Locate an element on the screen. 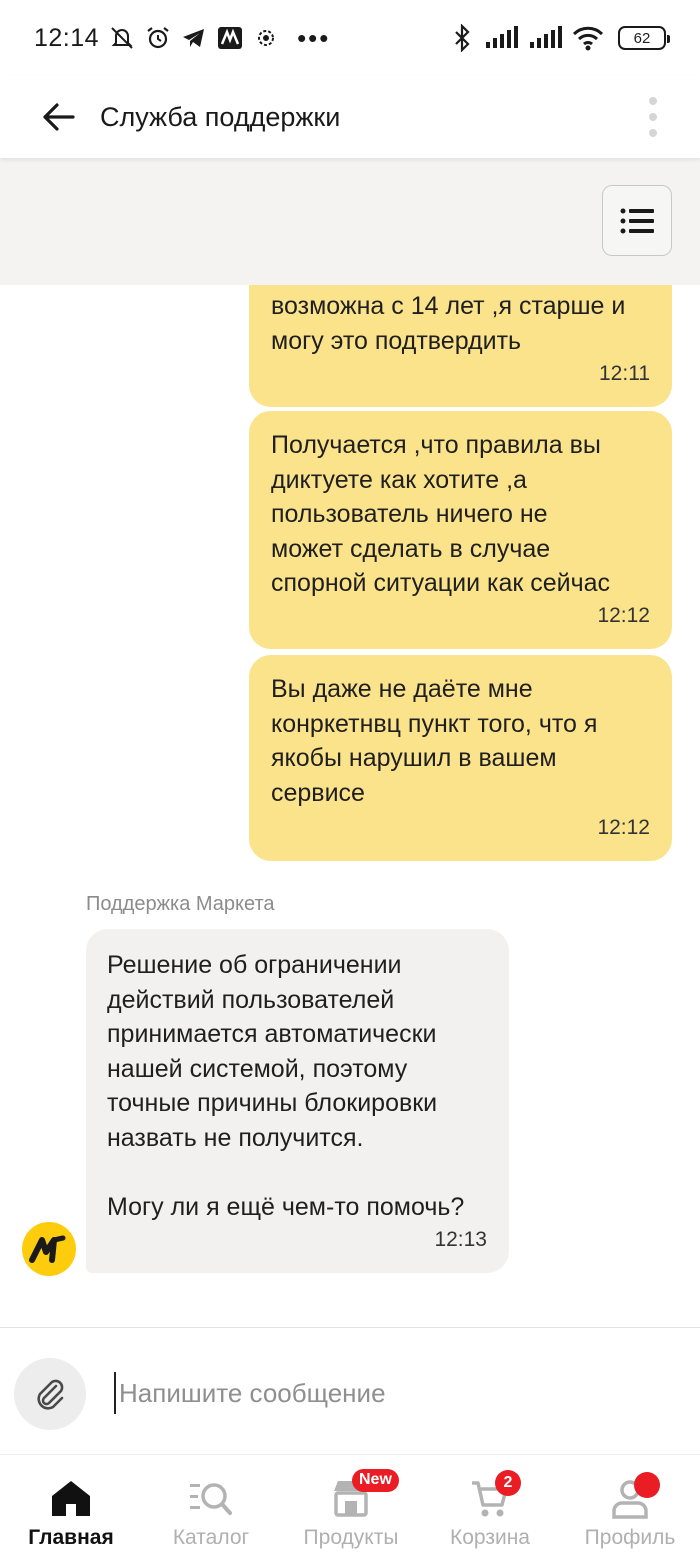 The height and width of the screenshot is (1556, 700). more-menu-button is located at coordinates (653, 117).